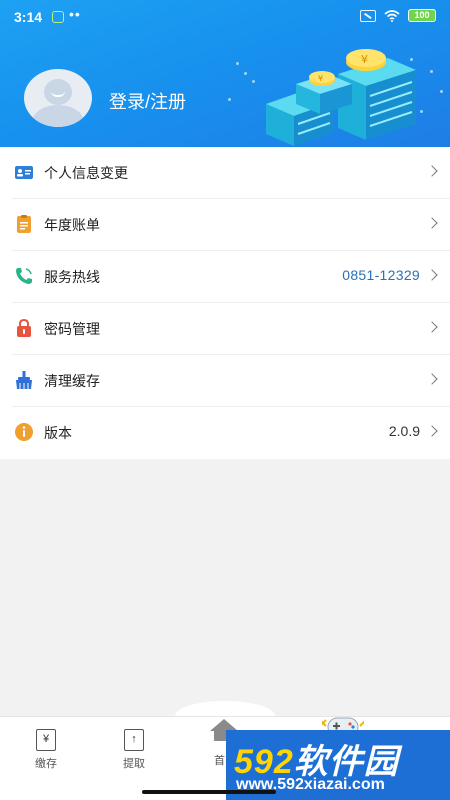 Image resolution: width=450 pixels, height=800 pixels. Describe the element at coordinates (72, 381) in the screenshot. I see `menu-label: 清理缓存` at that location.